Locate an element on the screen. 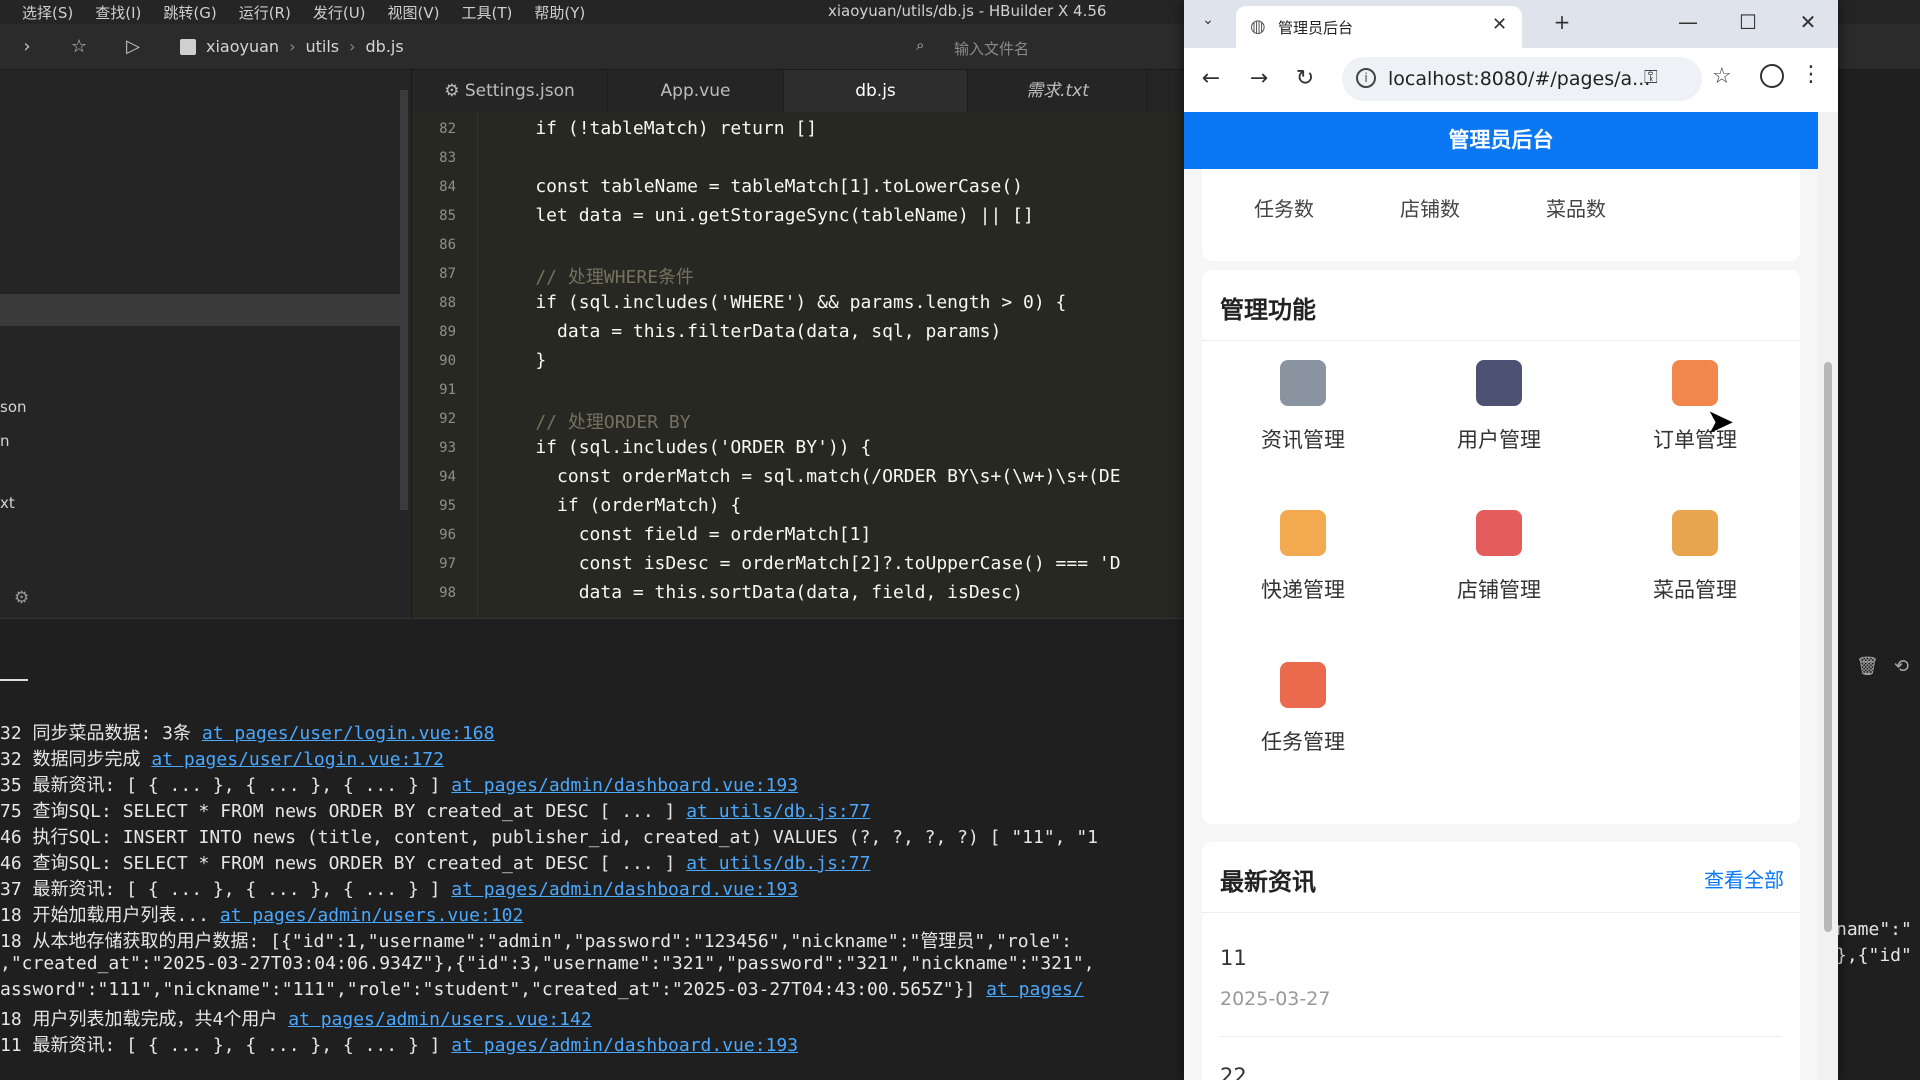 The image size is (1920, 1080). console-source-link: at pages/user/login.vue:172 is located at coordinates (297, 759).